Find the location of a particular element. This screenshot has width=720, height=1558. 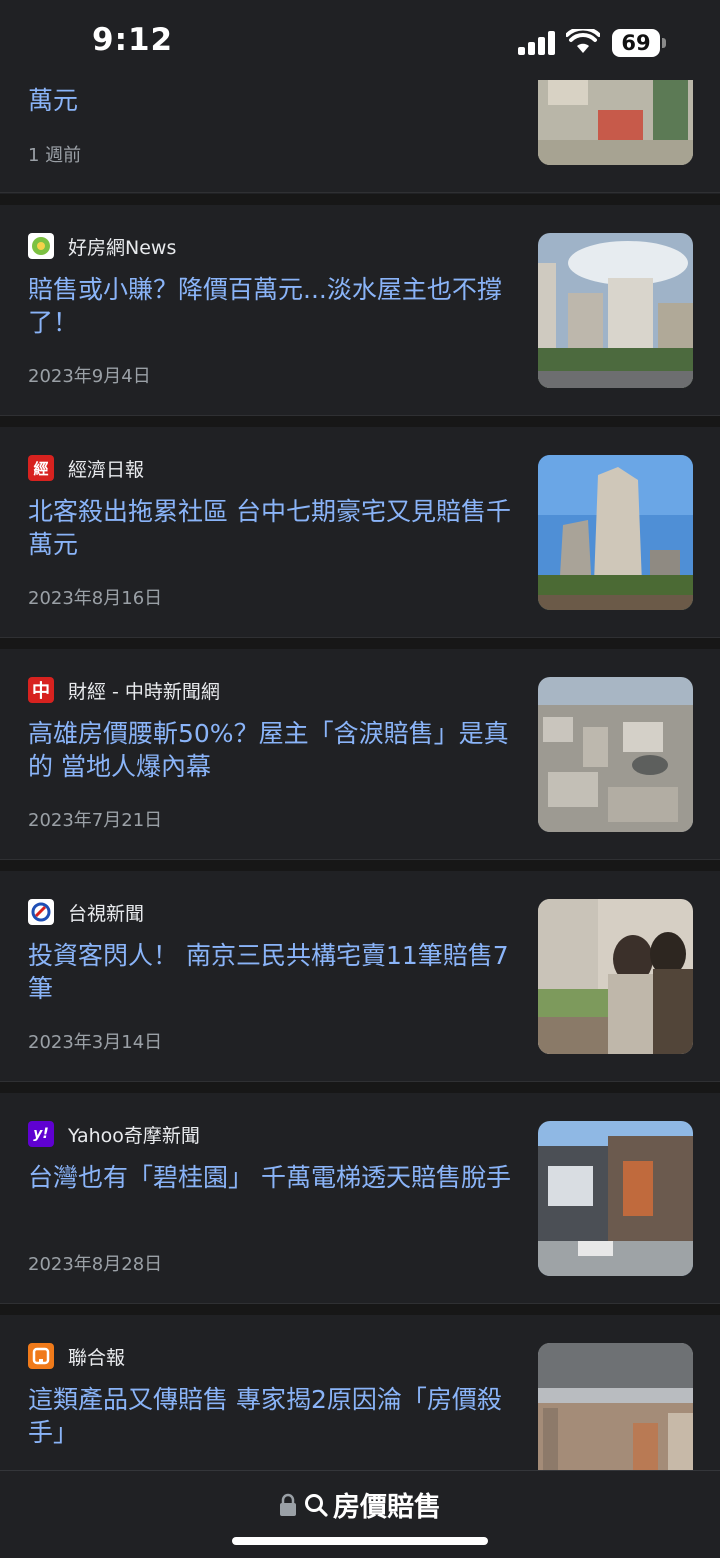

haofang-logo-icon is located at coordinates (41, 246).